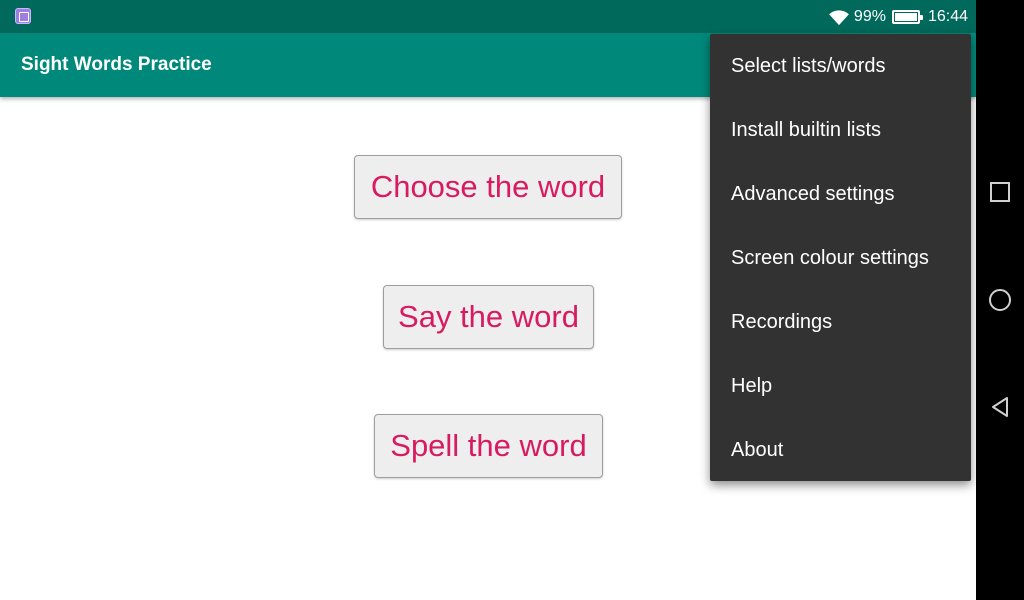  I want to click on battery-icon, so click(907, 16).